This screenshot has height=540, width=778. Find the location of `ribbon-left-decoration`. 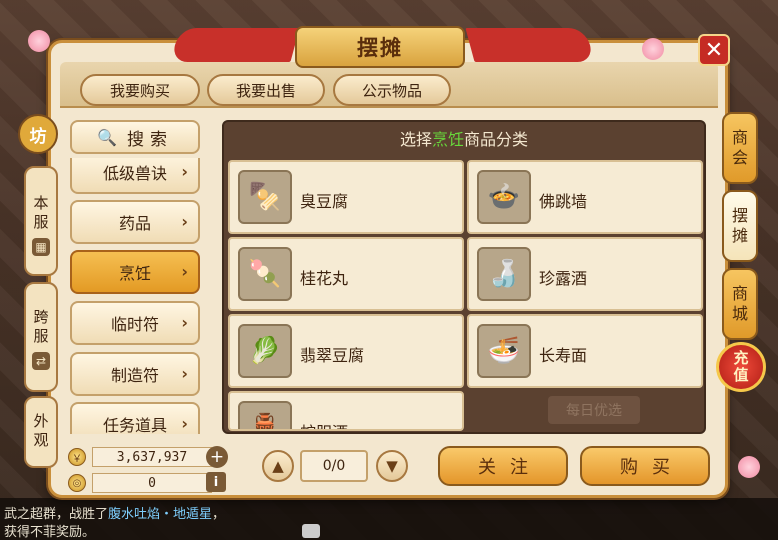

ribbon-left-decoration is located at coordinates (235, 45).